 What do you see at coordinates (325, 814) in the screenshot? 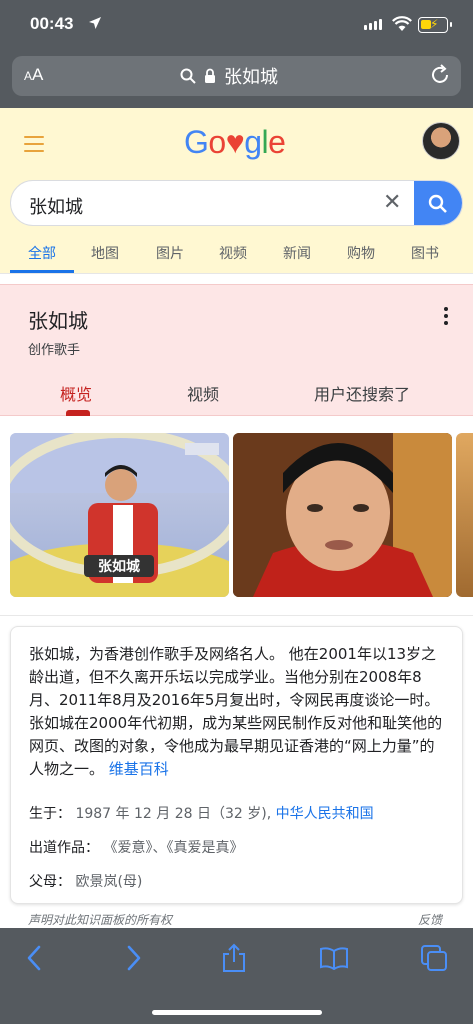
I see `fact-born-place-link: 中华人民共和国` at bounding box center [325, 814].